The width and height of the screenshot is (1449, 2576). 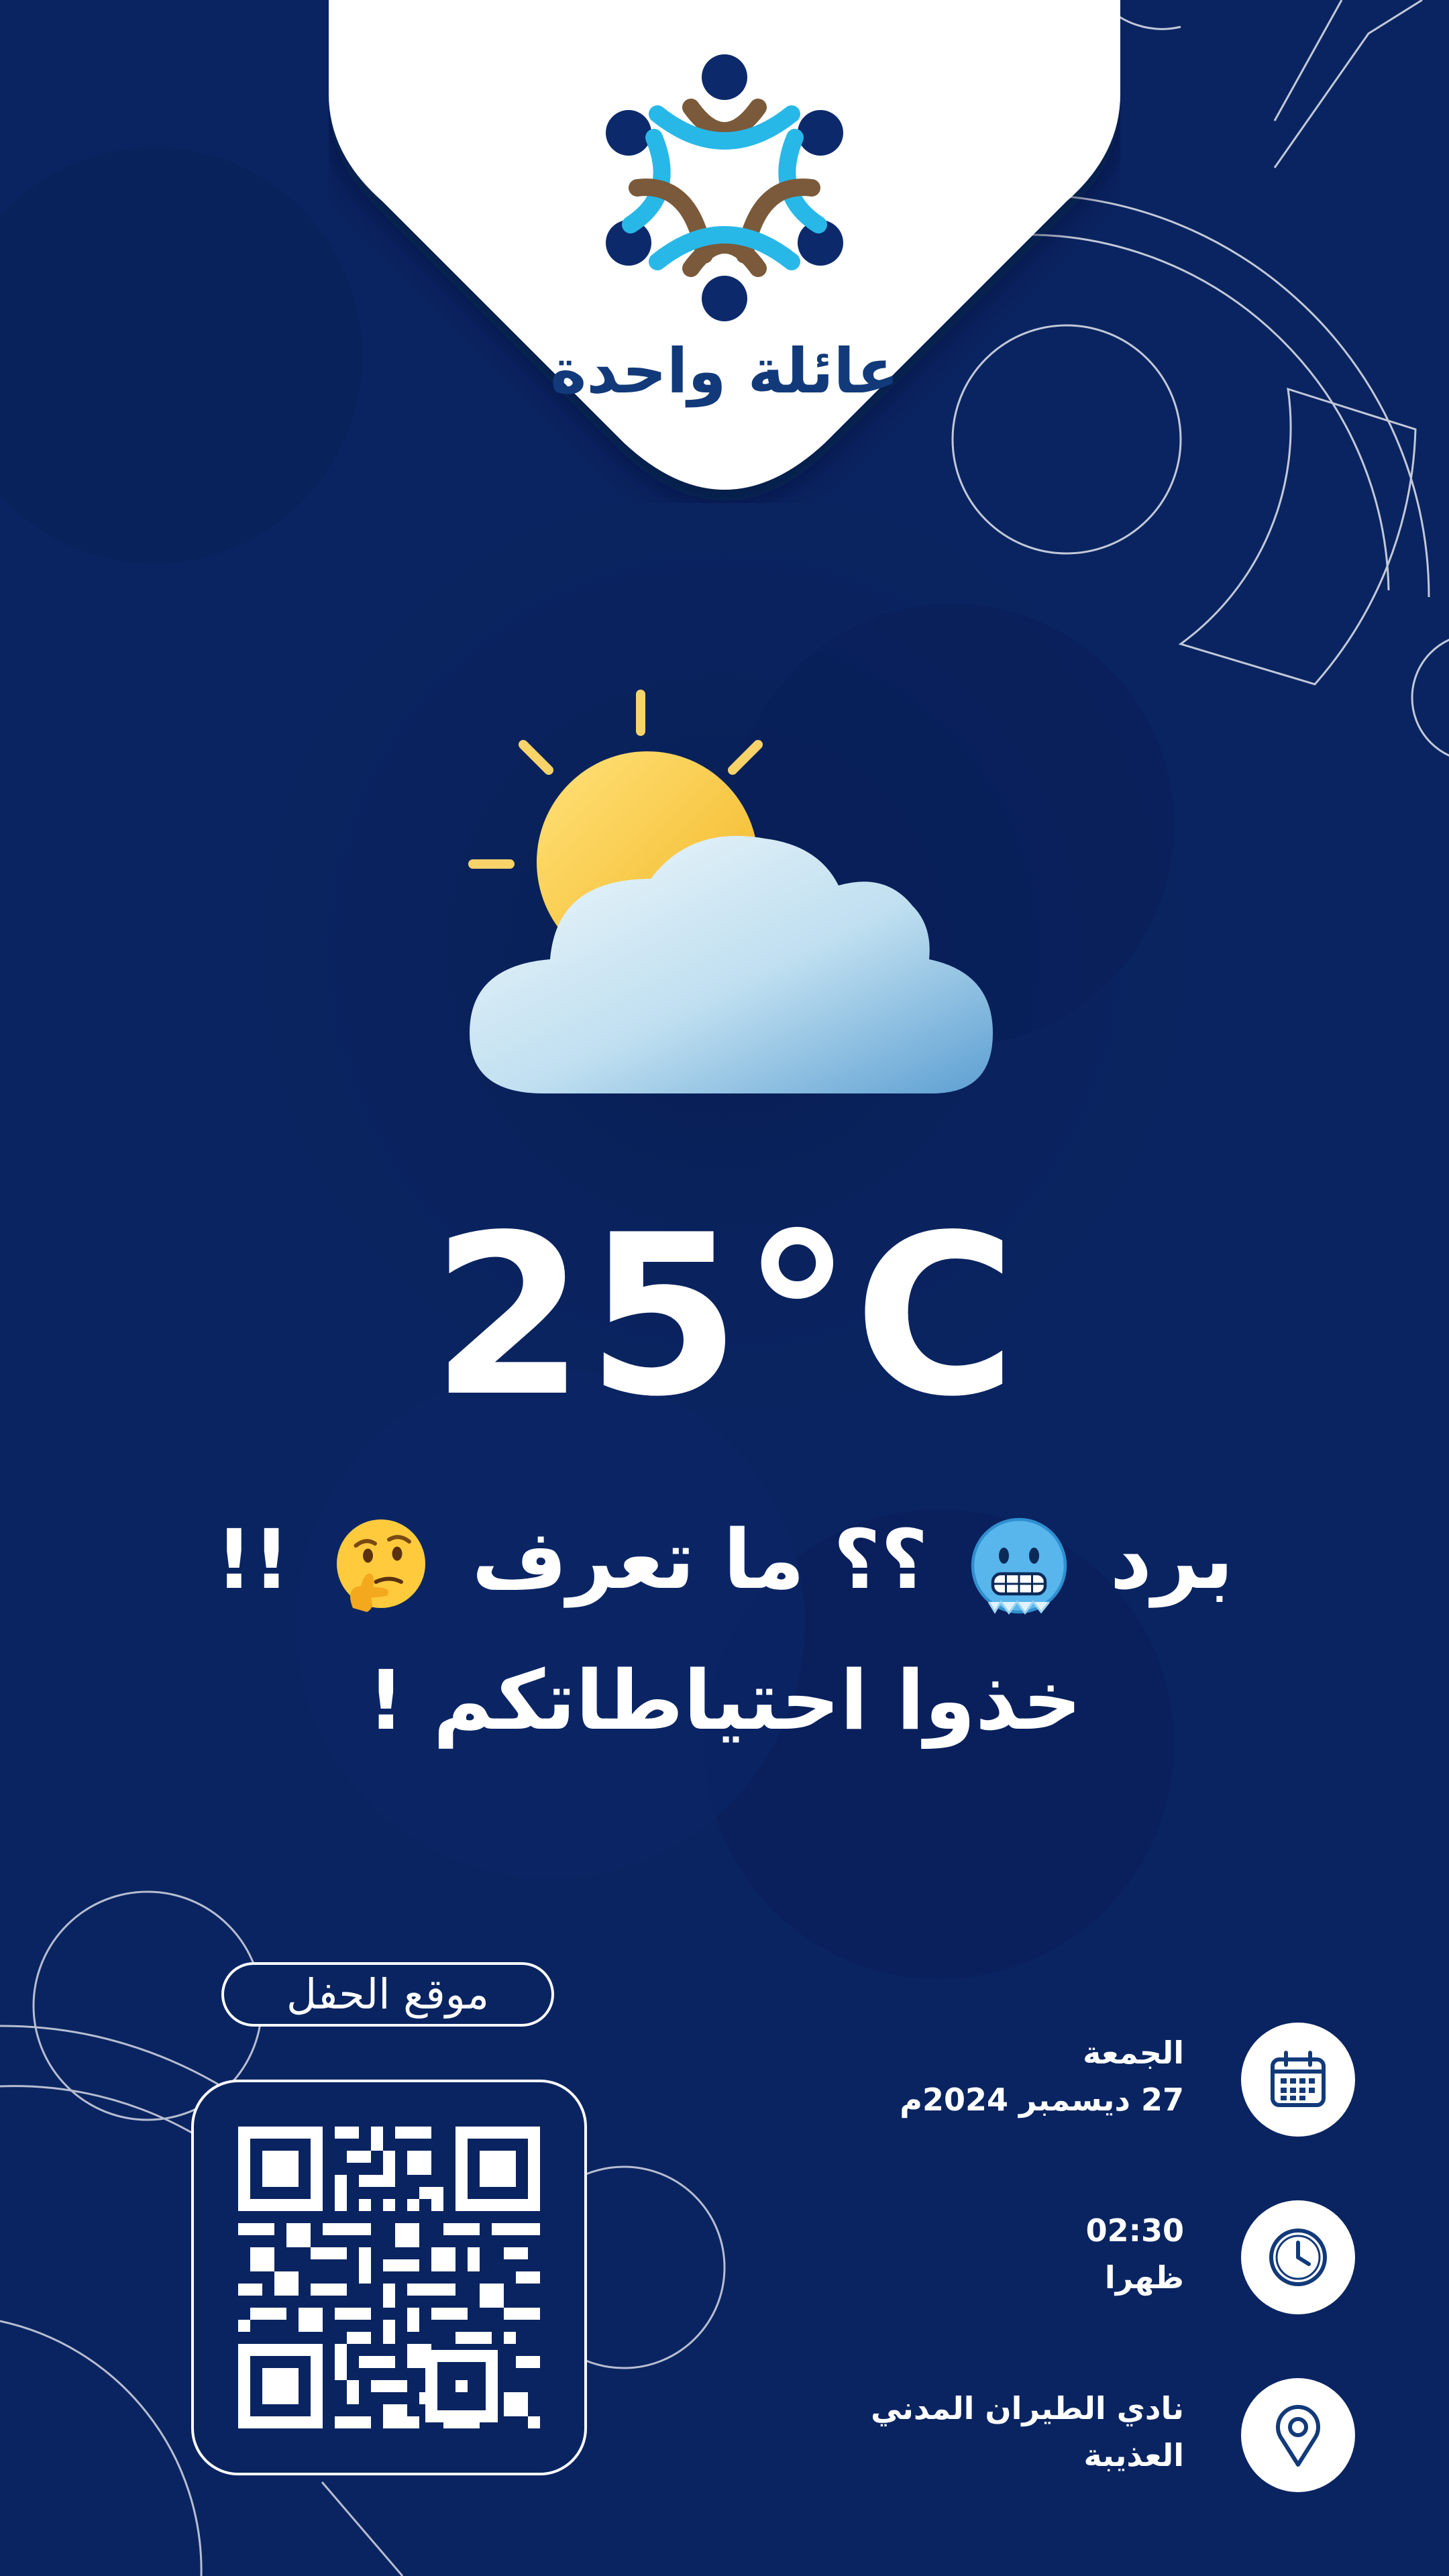 What do you see at coordinates (724, 1316) in the screenshot?
I see `temperature-readout: 25°C` at bounding box center [724, 1316].